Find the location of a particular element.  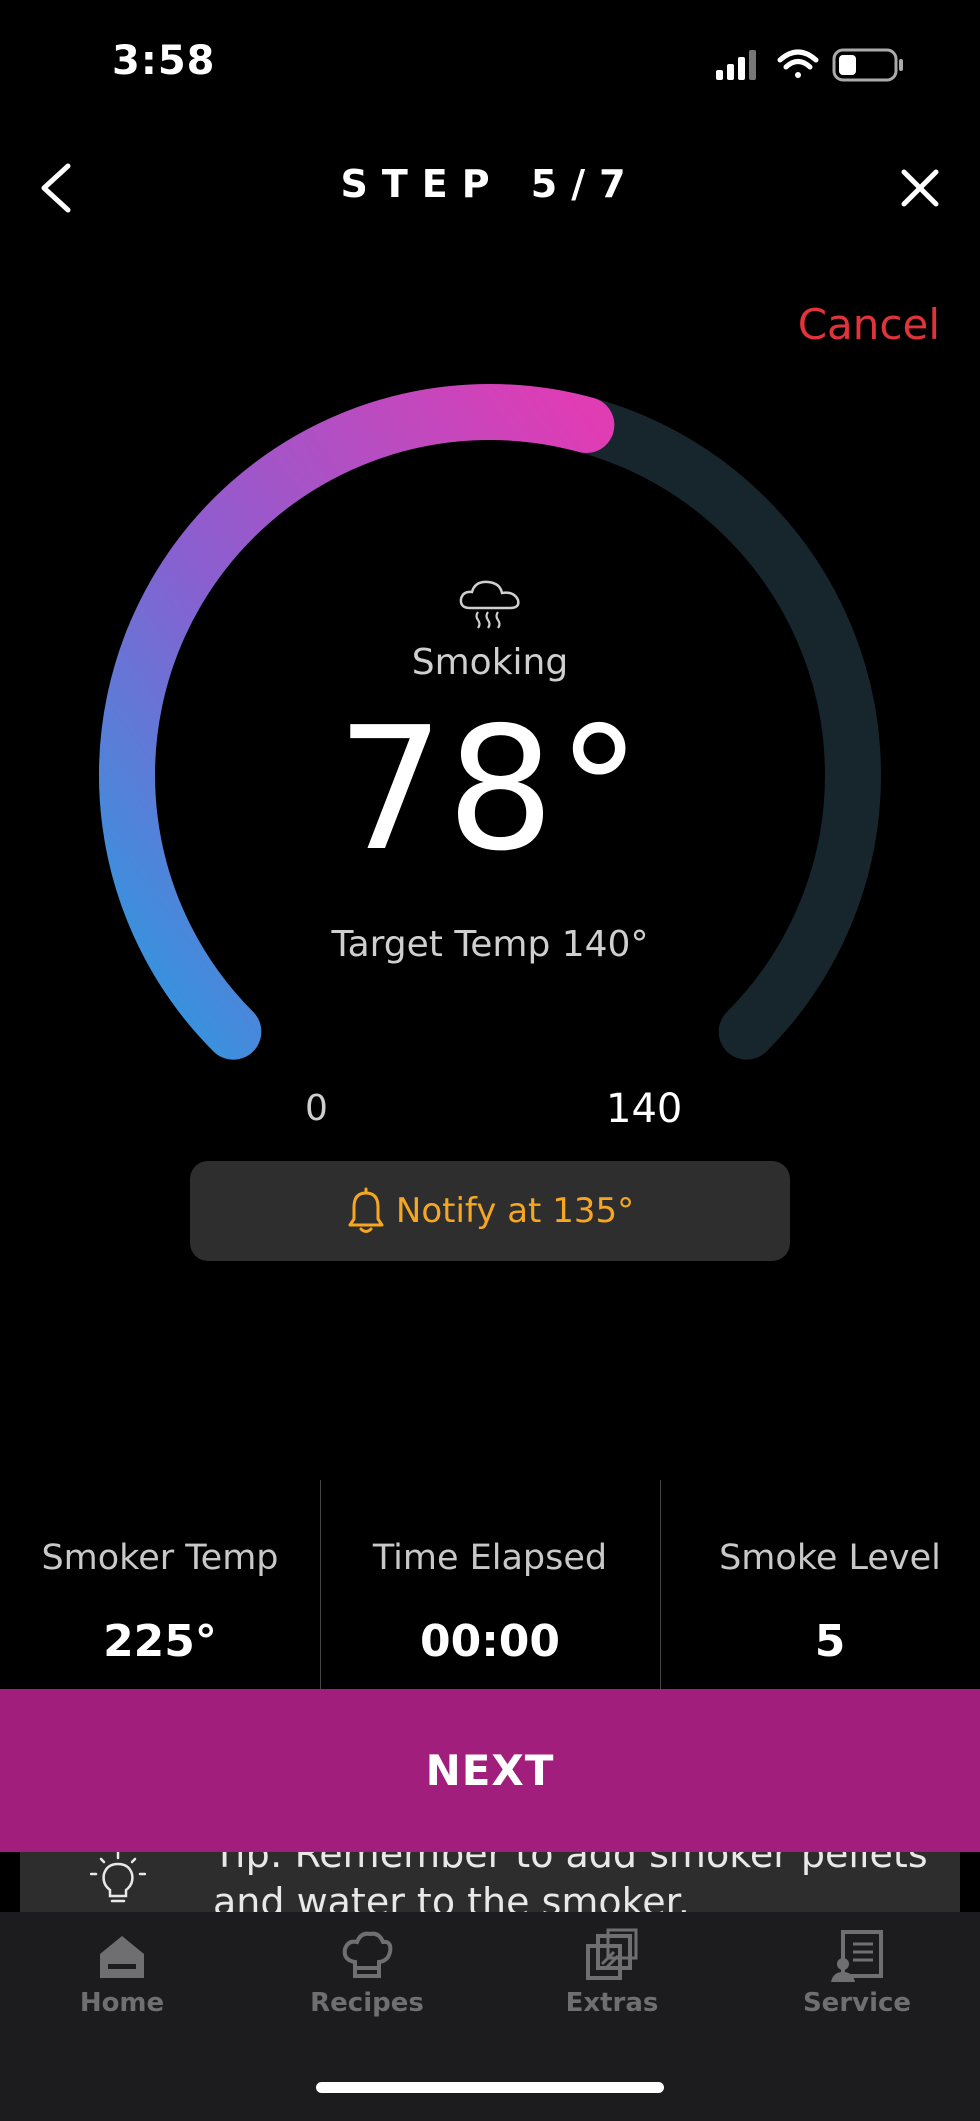

tab-label: Recipes is located at coordinates (367, 2003).